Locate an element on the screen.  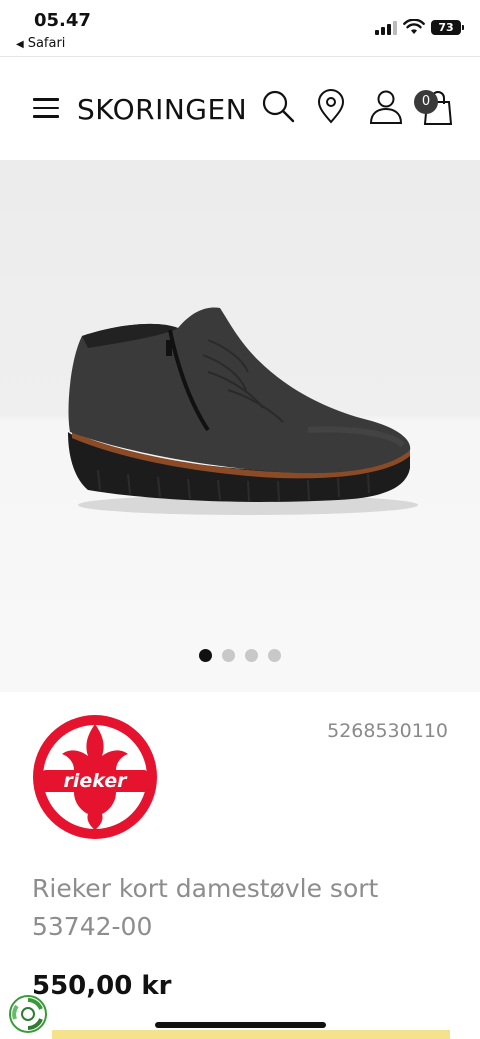
gallery-pagination is located at coordinates (240, 656).